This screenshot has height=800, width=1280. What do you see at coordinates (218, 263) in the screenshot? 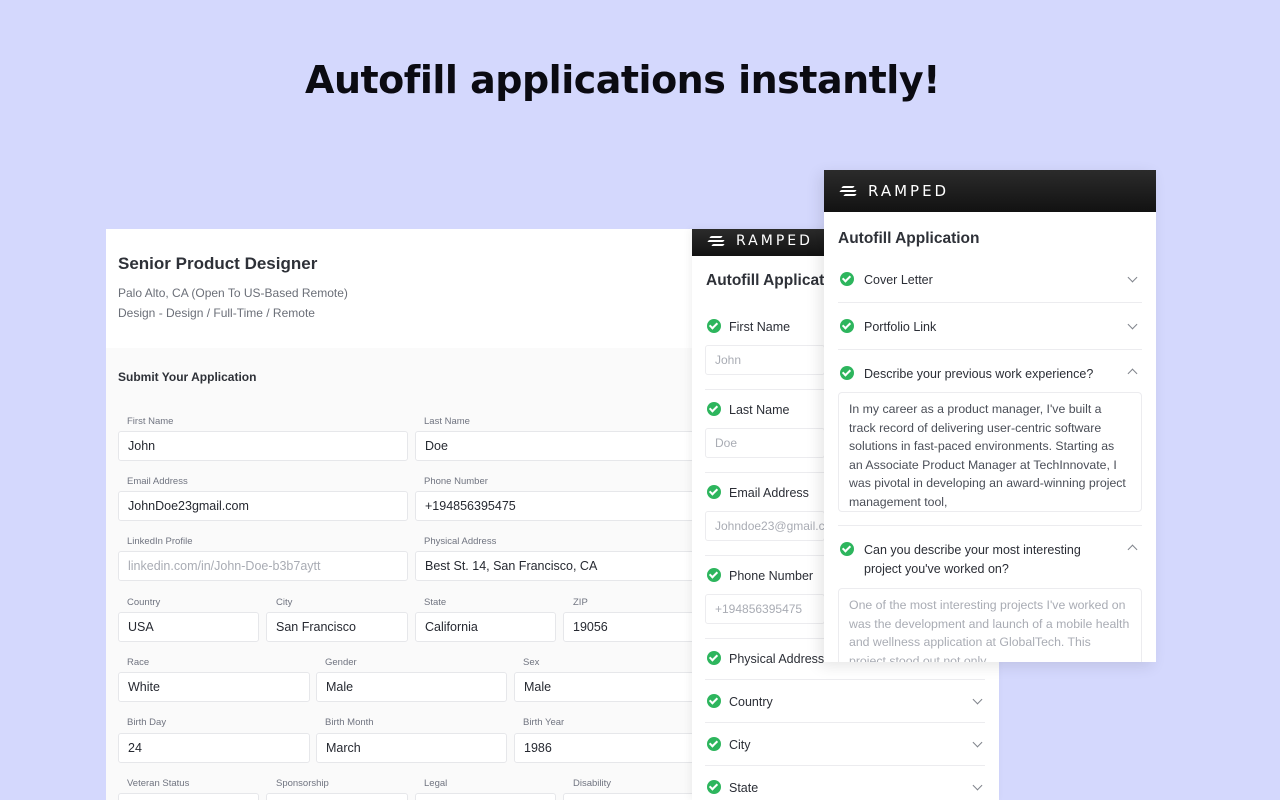
I see `job-title: Senior Product Designer` at bounding box center [218, 263].